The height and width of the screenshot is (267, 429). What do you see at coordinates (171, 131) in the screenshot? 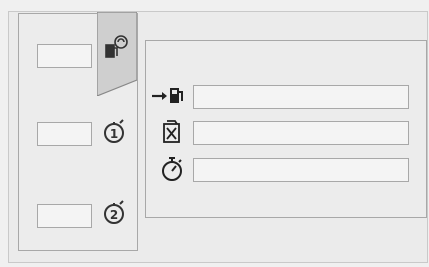
I see `fuel-can-icon` at bounding box center [171, 131].